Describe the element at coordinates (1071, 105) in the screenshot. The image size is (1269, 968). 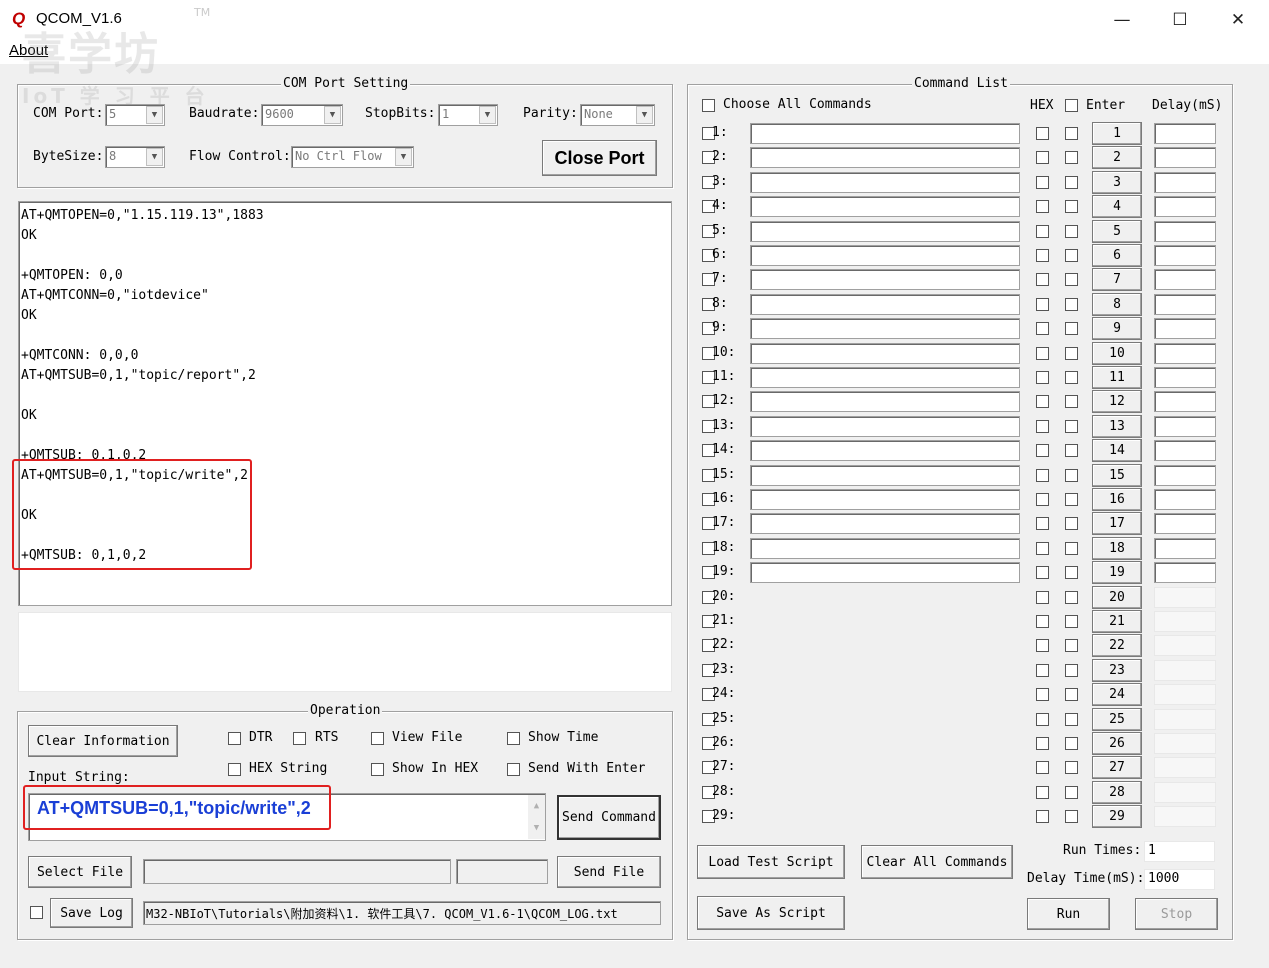
I see `enter-all-checkbox` at that location.